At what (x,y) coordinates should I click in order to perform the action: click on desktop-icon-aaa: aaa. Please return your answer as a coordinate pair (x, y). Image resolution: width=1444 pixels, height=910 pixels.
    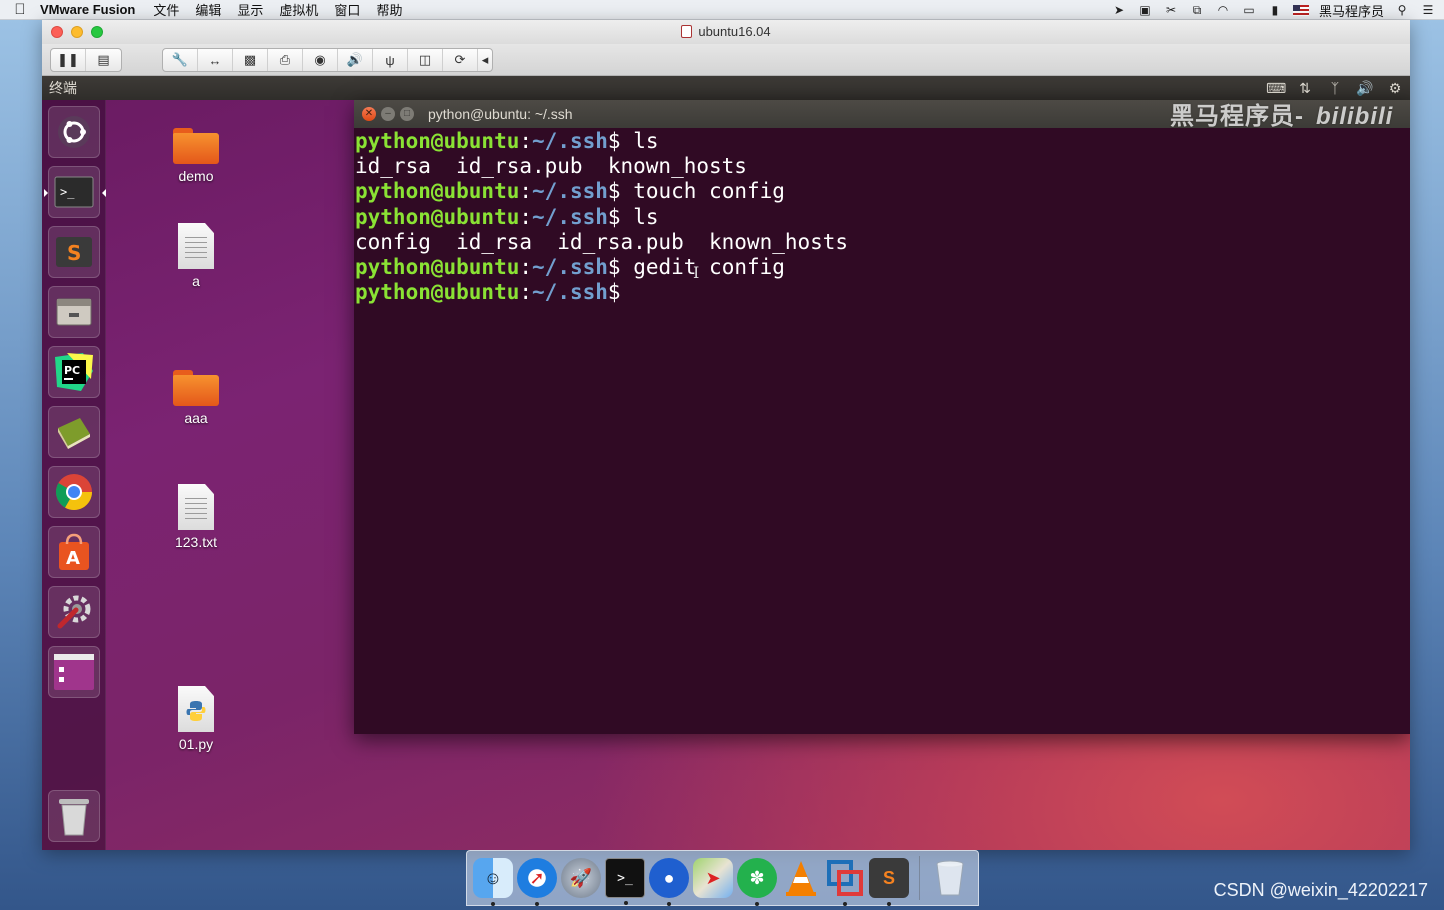
    Looking at the image, I should click on (196, 398).